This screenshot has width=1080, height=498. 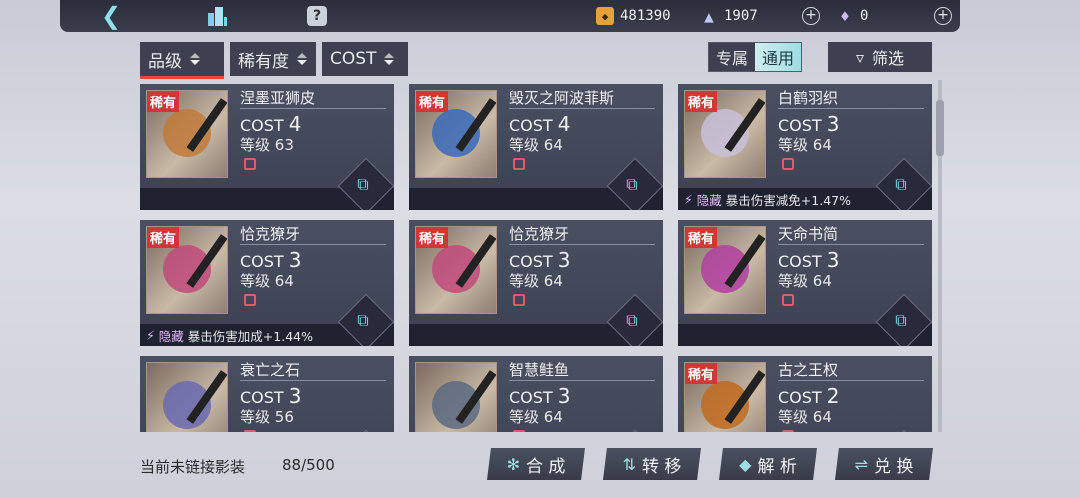 I want to click on equipment-card: 稀有 白鹤羽织 COST 3 等级 64 ⚡ 隐藏 暴击伤害减免+1.47% ⧉, so click(x=805, y=147).